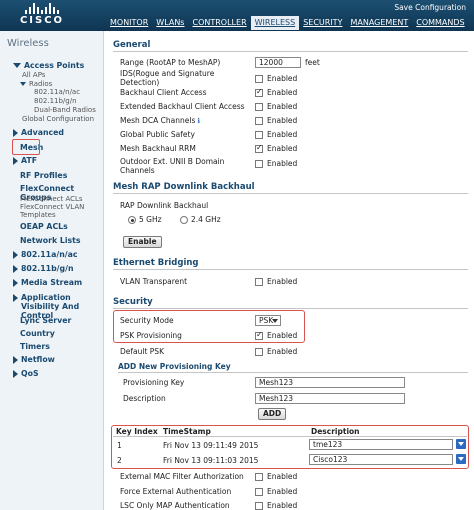 This screenshot has width=474, height=510. I want to click on mesh-rrm-enabled: Enabled, so click(276, 148).